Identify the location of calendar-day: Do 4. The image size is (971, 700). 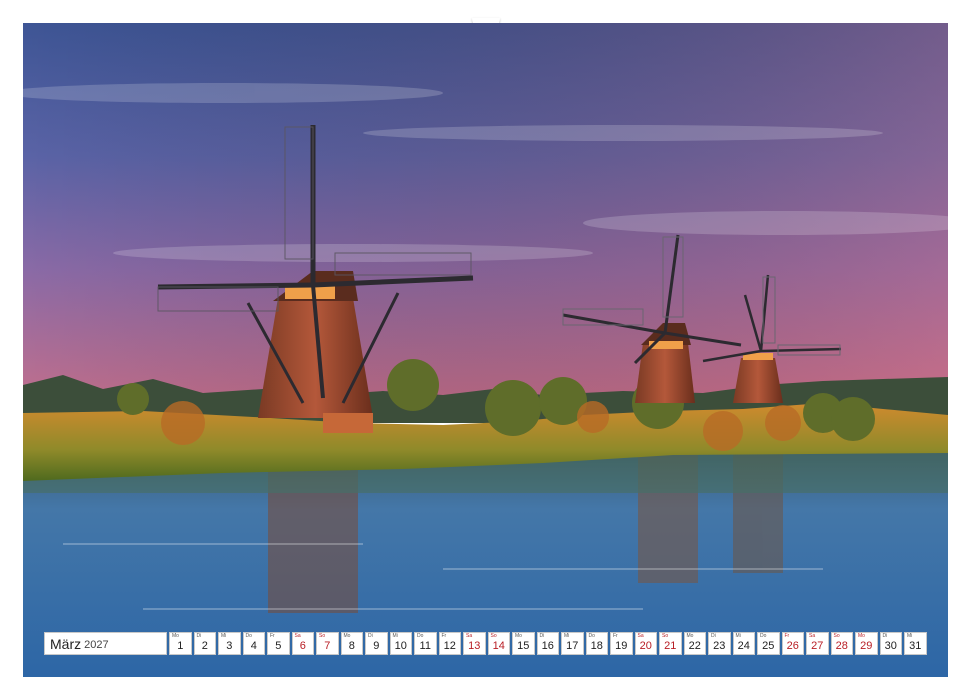
(253, 643).